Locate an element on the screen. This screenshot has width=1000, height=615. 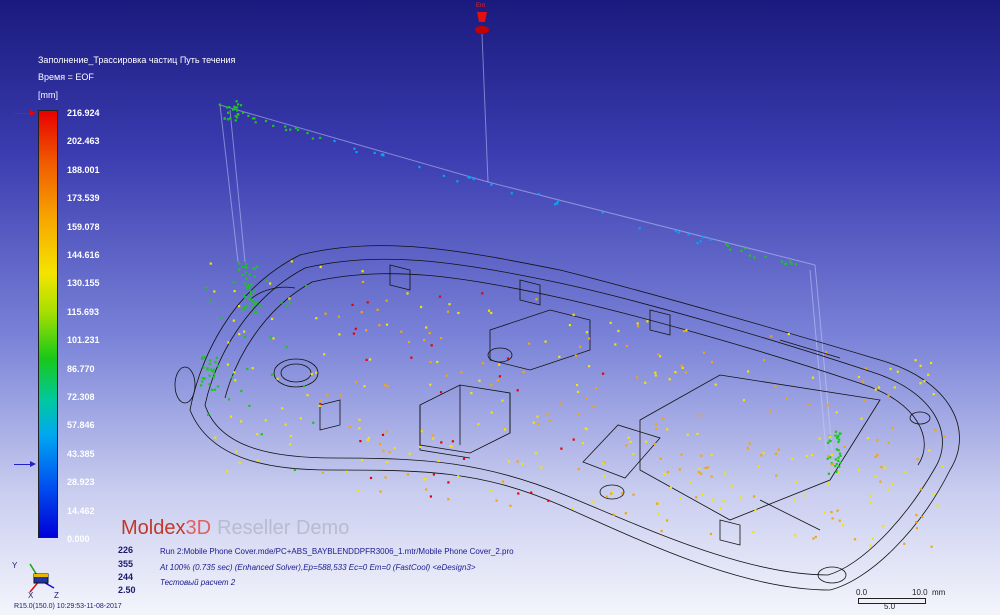
unit-label: [mm] is located at coordinates (48, 95).